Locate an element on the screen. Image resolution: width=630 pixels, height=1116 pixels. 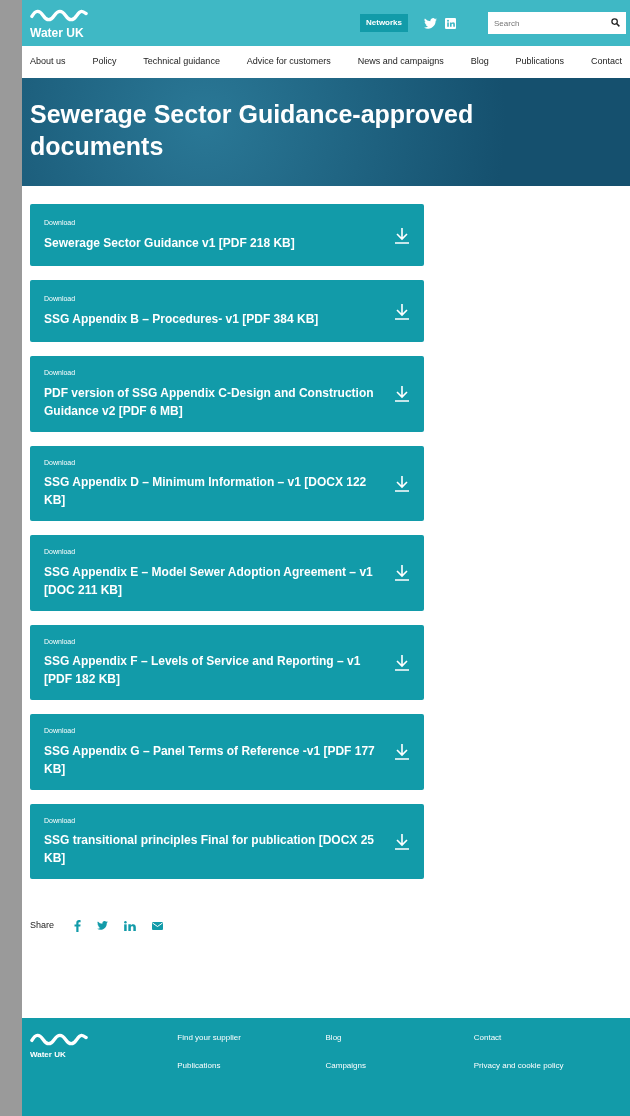
footer-link: Contact is located at coordinates (547, 1038).